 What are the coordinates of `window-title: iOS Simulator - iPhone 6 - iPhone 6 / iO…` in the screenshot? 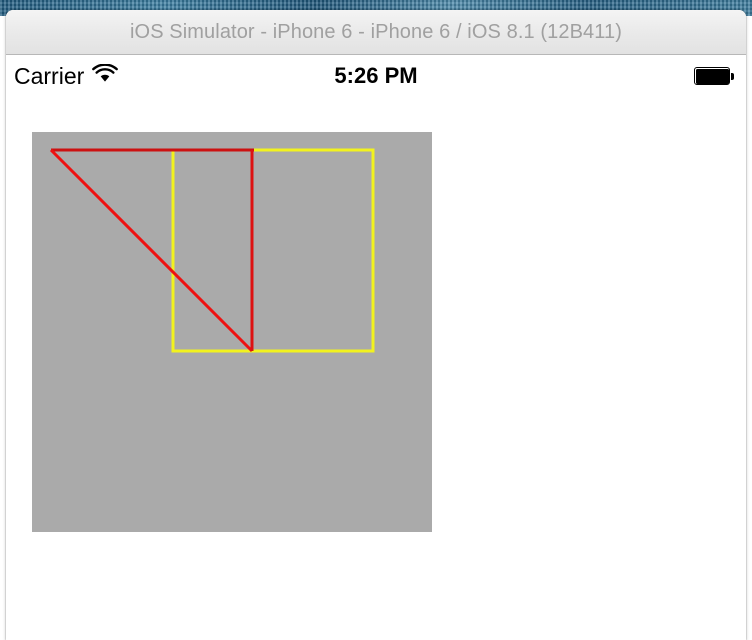 It's located at (376, 31).